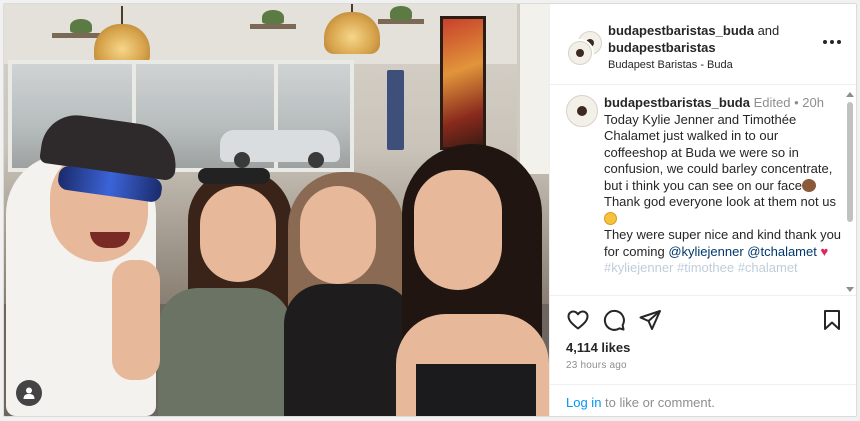 Image resolution: width=860 pixels, height=421 pixels. What do you see at coordinates (352, 29) in the screenshot?
I see `photo-lamp` at bounding box center [352, 29].